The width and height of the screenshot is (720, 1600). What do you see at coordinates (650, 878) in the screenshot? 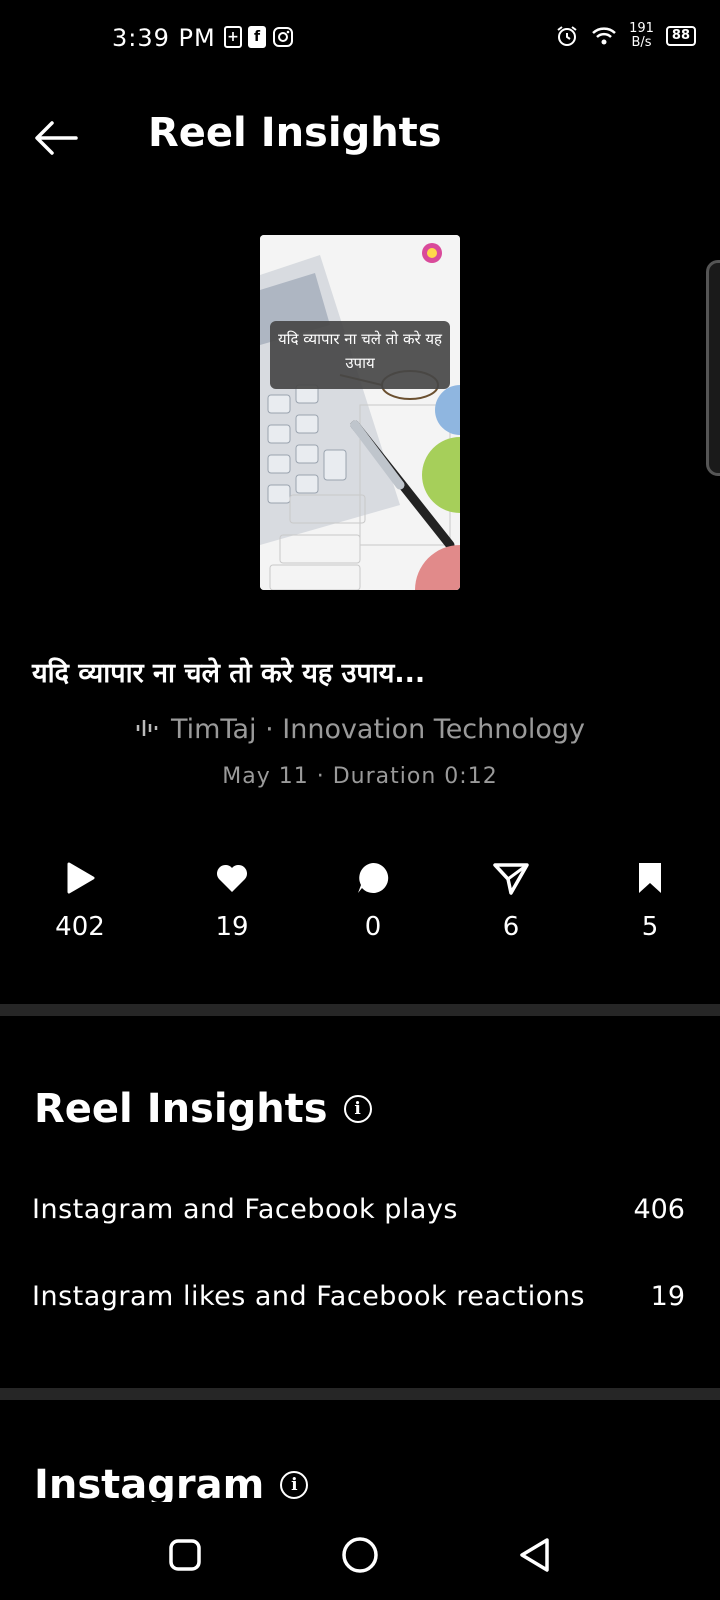
I see `bookmark-icon` at bounding box center [650, 878].